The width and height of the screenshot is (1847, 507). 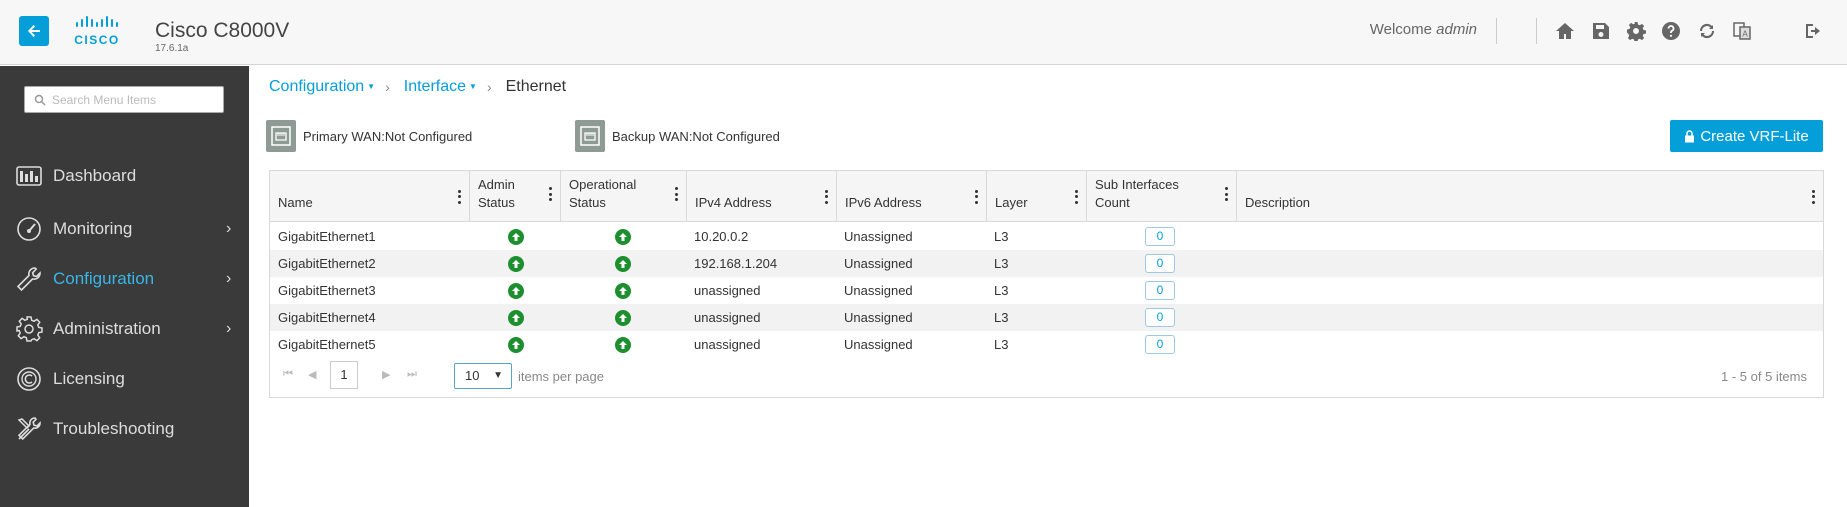 What do you see at coordinates (344, 375) in the screenshot?
I see `current-page: 1` at bounding box center [344, 375].